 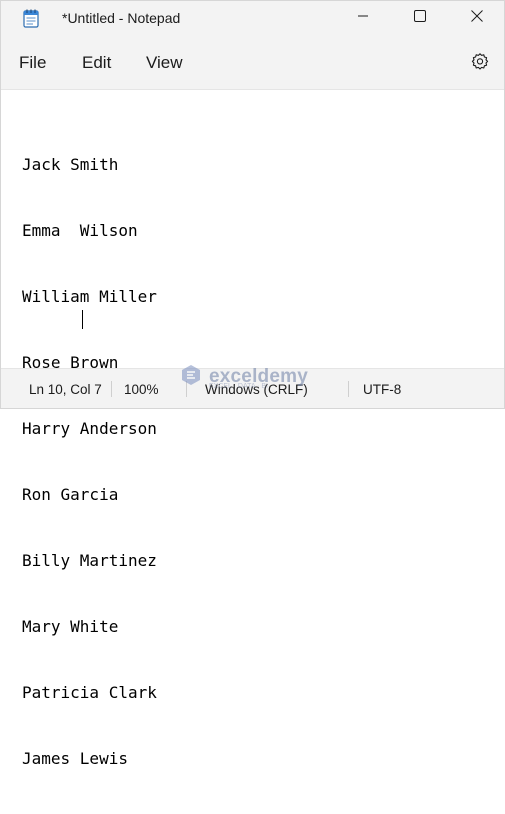 What do you see at coordinates (141, 389) in the screenshot?
I see `zoom-level: 100%` at bounding box center [141, 389].